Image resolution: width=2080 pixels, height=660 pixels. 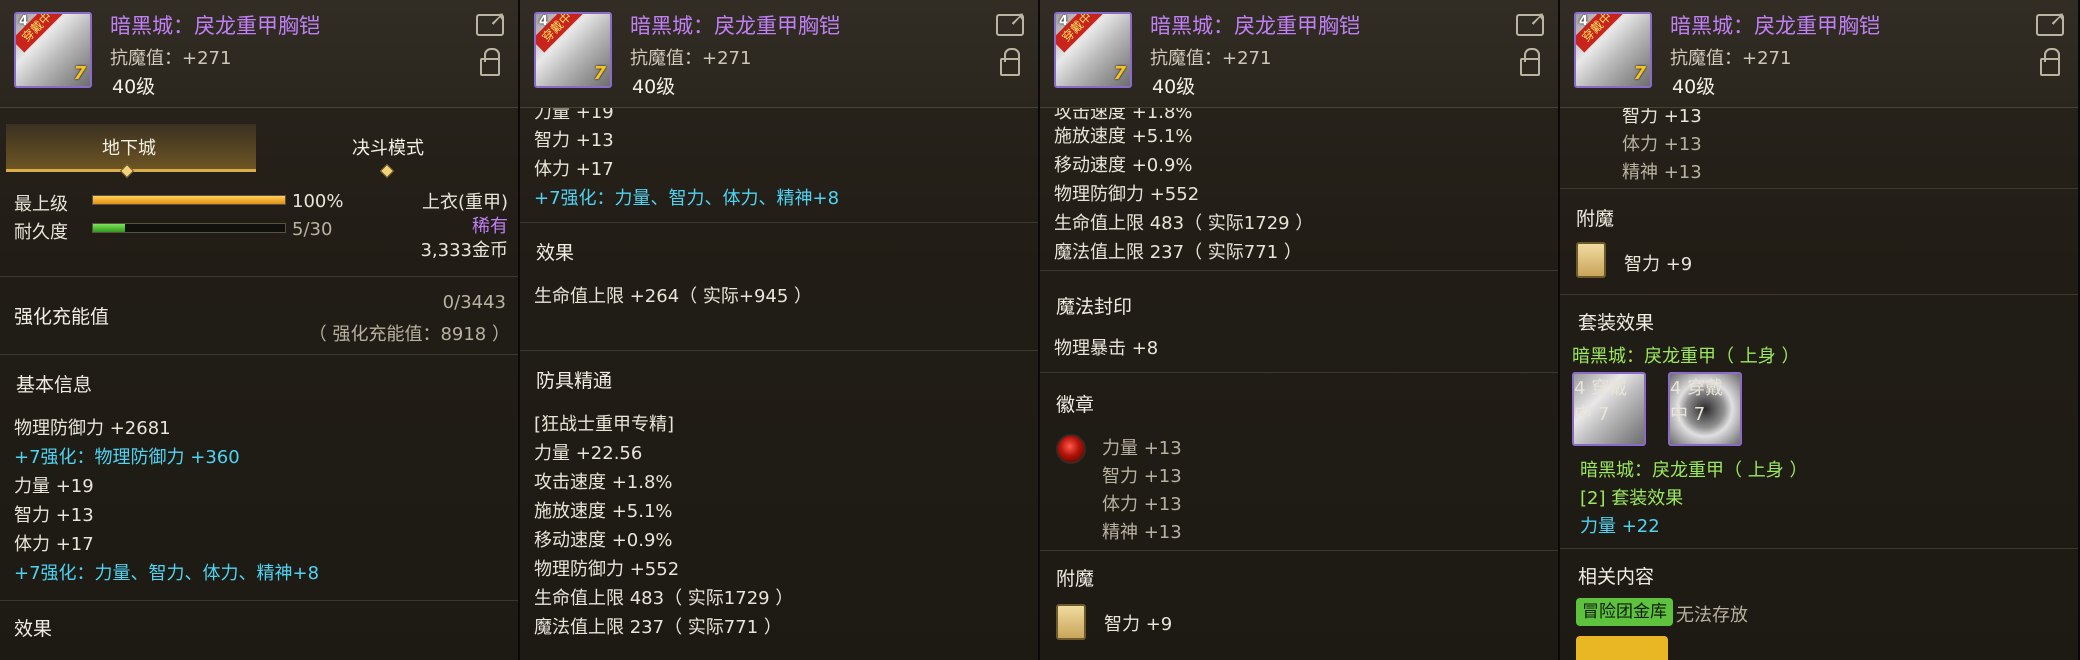 What do you see at coordinates (1123, 165) in the screenshot?
I see `stat-line: 移动速度 +0.9%` at bounding box center [1123, 165].